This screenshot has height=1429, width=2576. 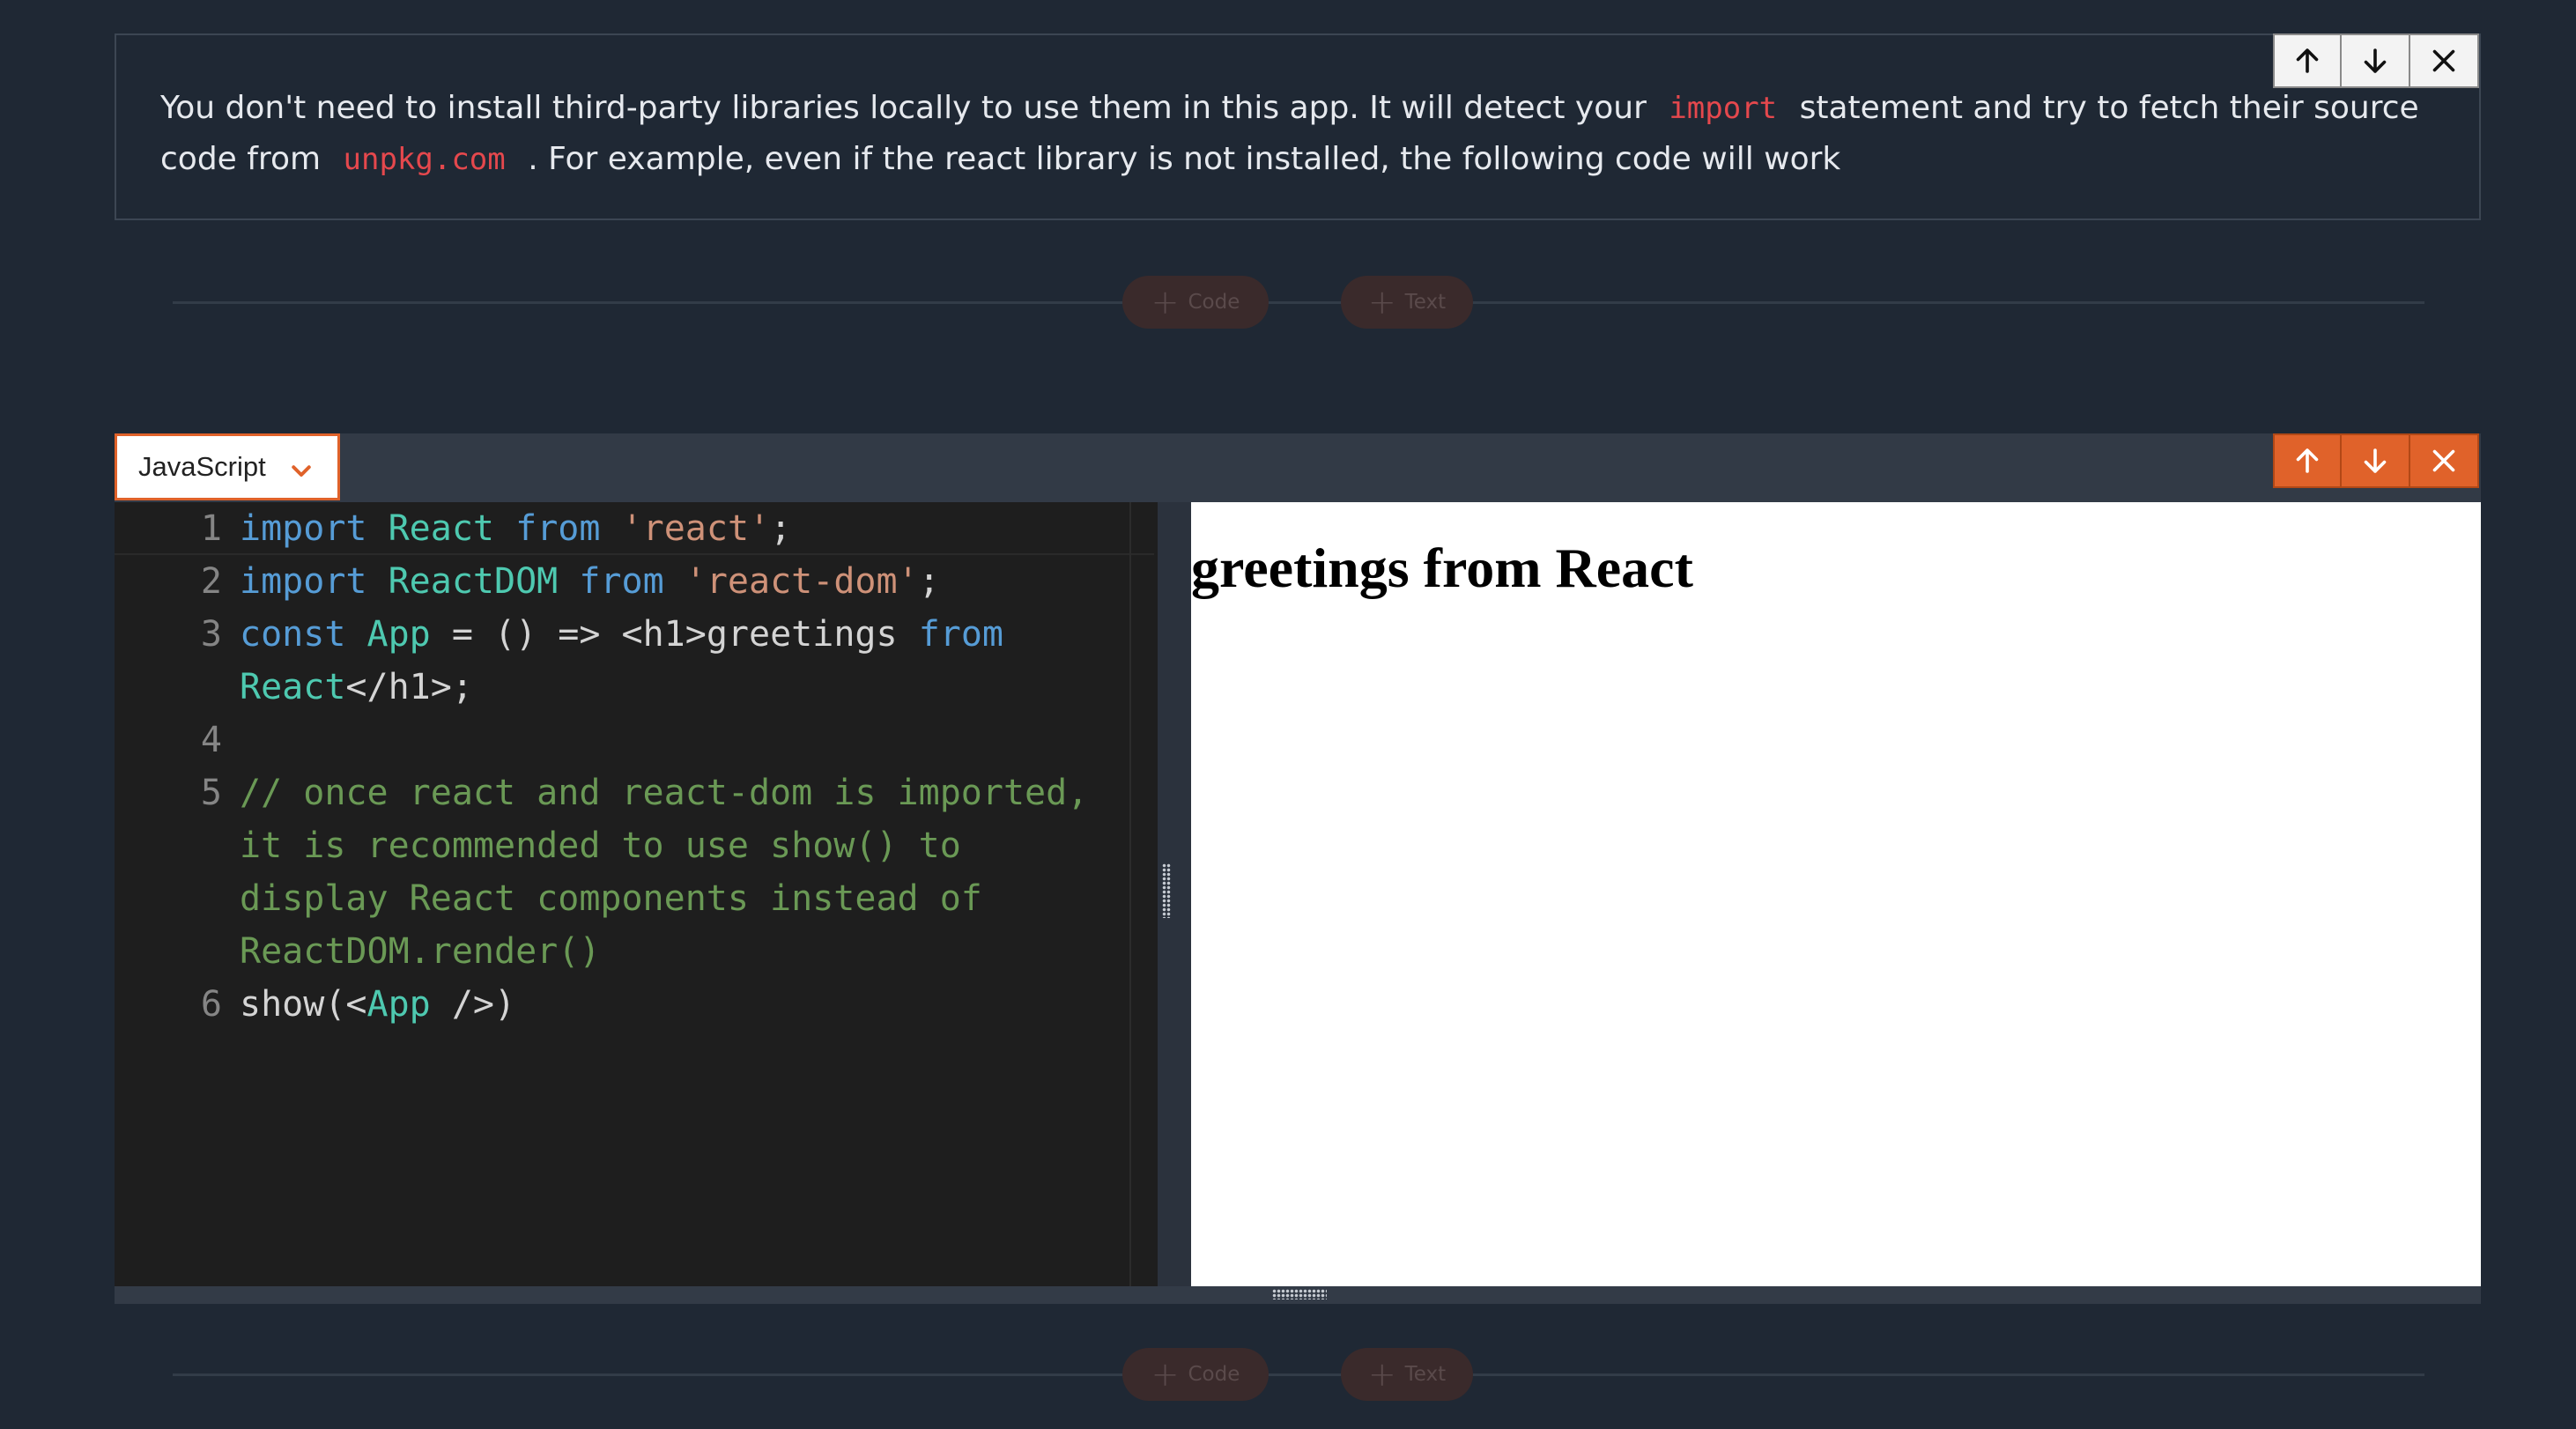 I want to click on code-comment-line: display React components instead of, so click(x=611, y=899).